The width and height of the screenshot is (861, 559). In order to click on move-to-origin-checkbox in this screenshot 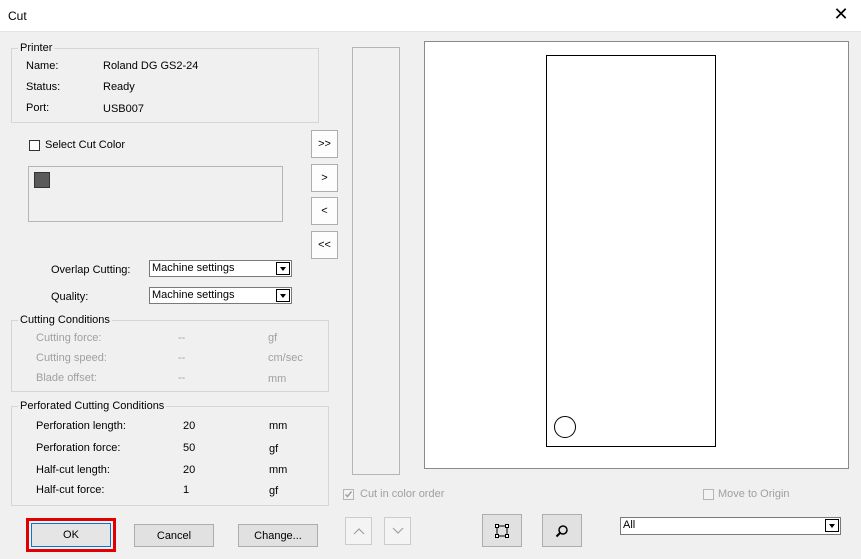, I will do `click(708, 494)`.